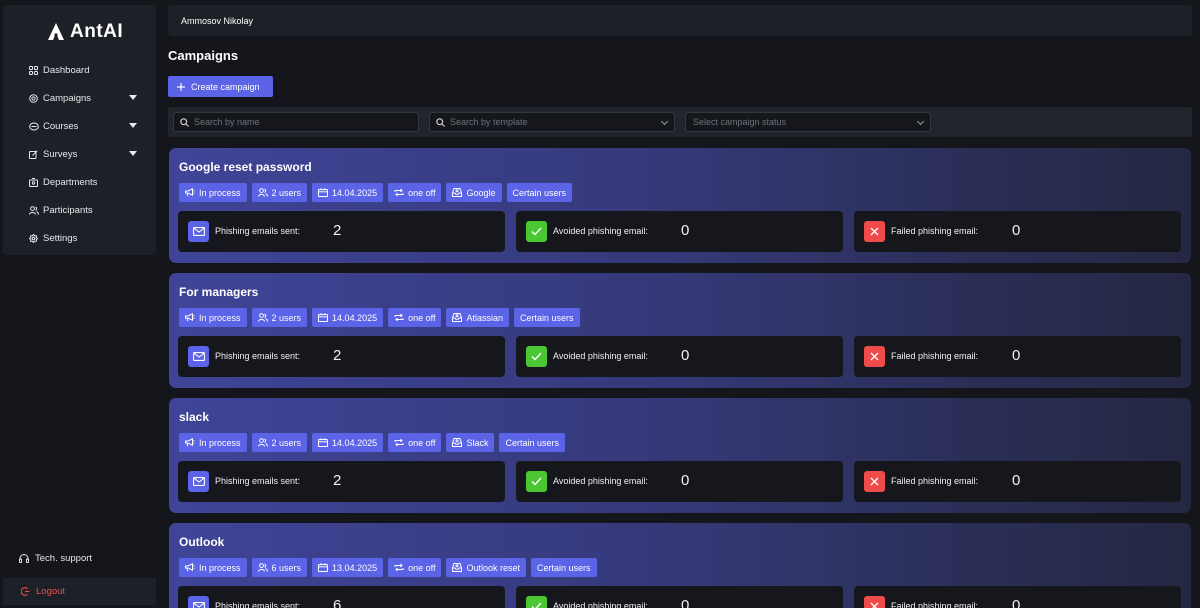 This screenshot has height=608, width=1200. What do you see at coordinates (181, 86) in the screenshot?
I see `plus-icon` at bounding box center [181, 86].